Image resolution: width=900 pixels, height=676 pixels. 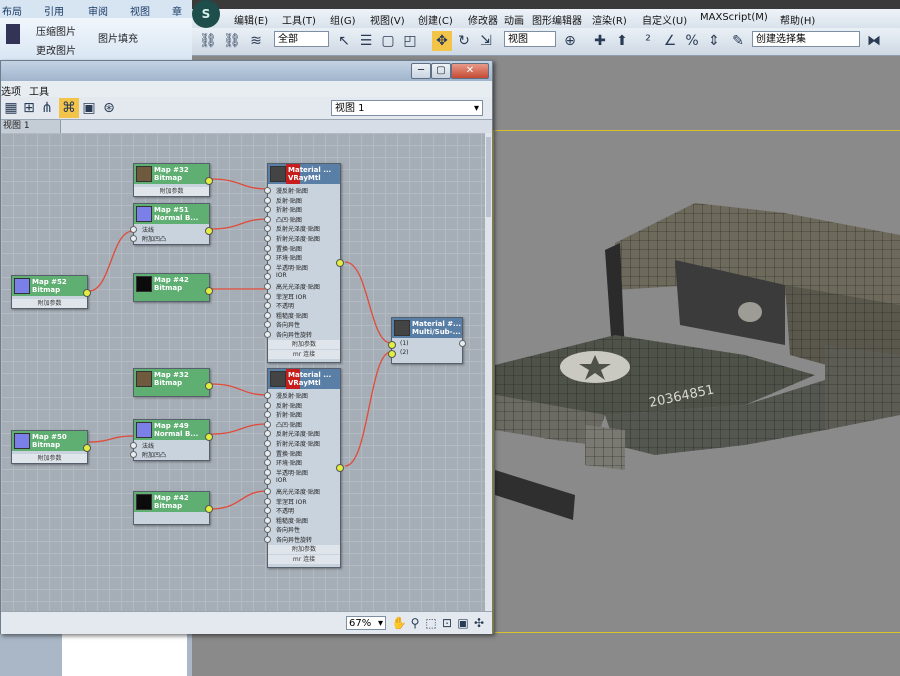 I want to click on word-tab-layout: 布局, so click(x=12, y=10).